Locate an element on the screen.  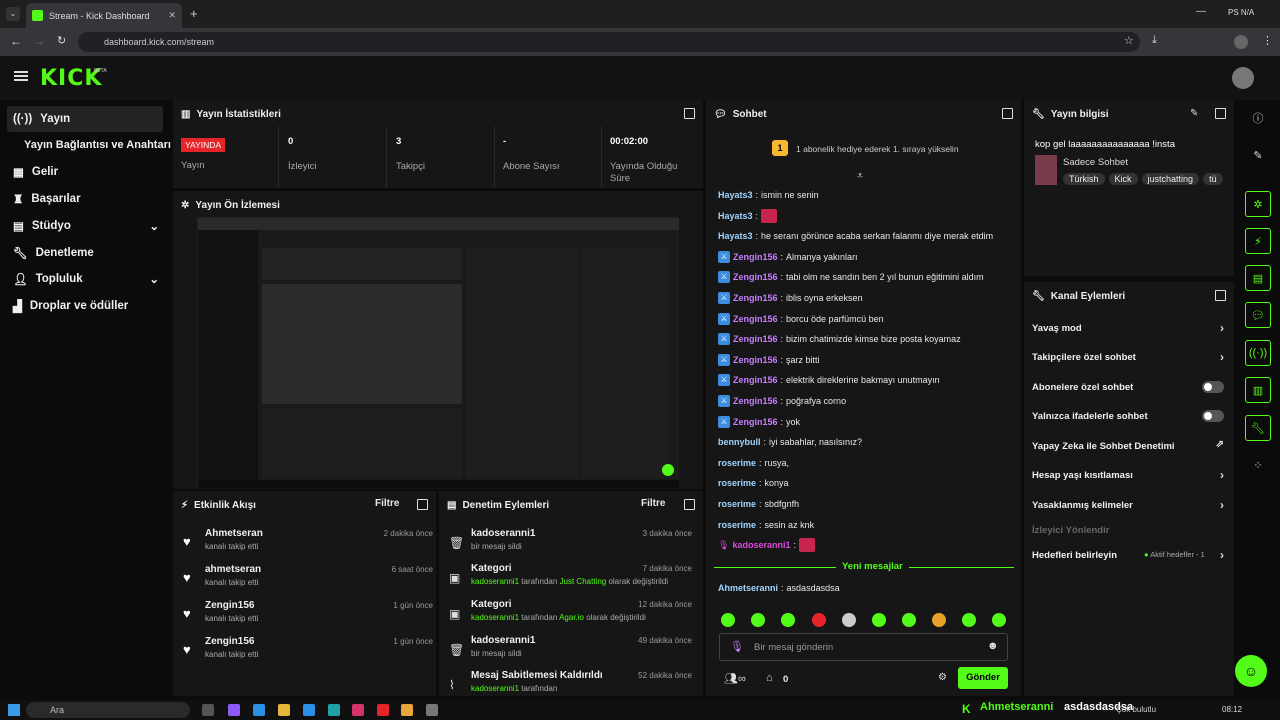
info-icon: ⓘ is located at coordinates (1258, 118).